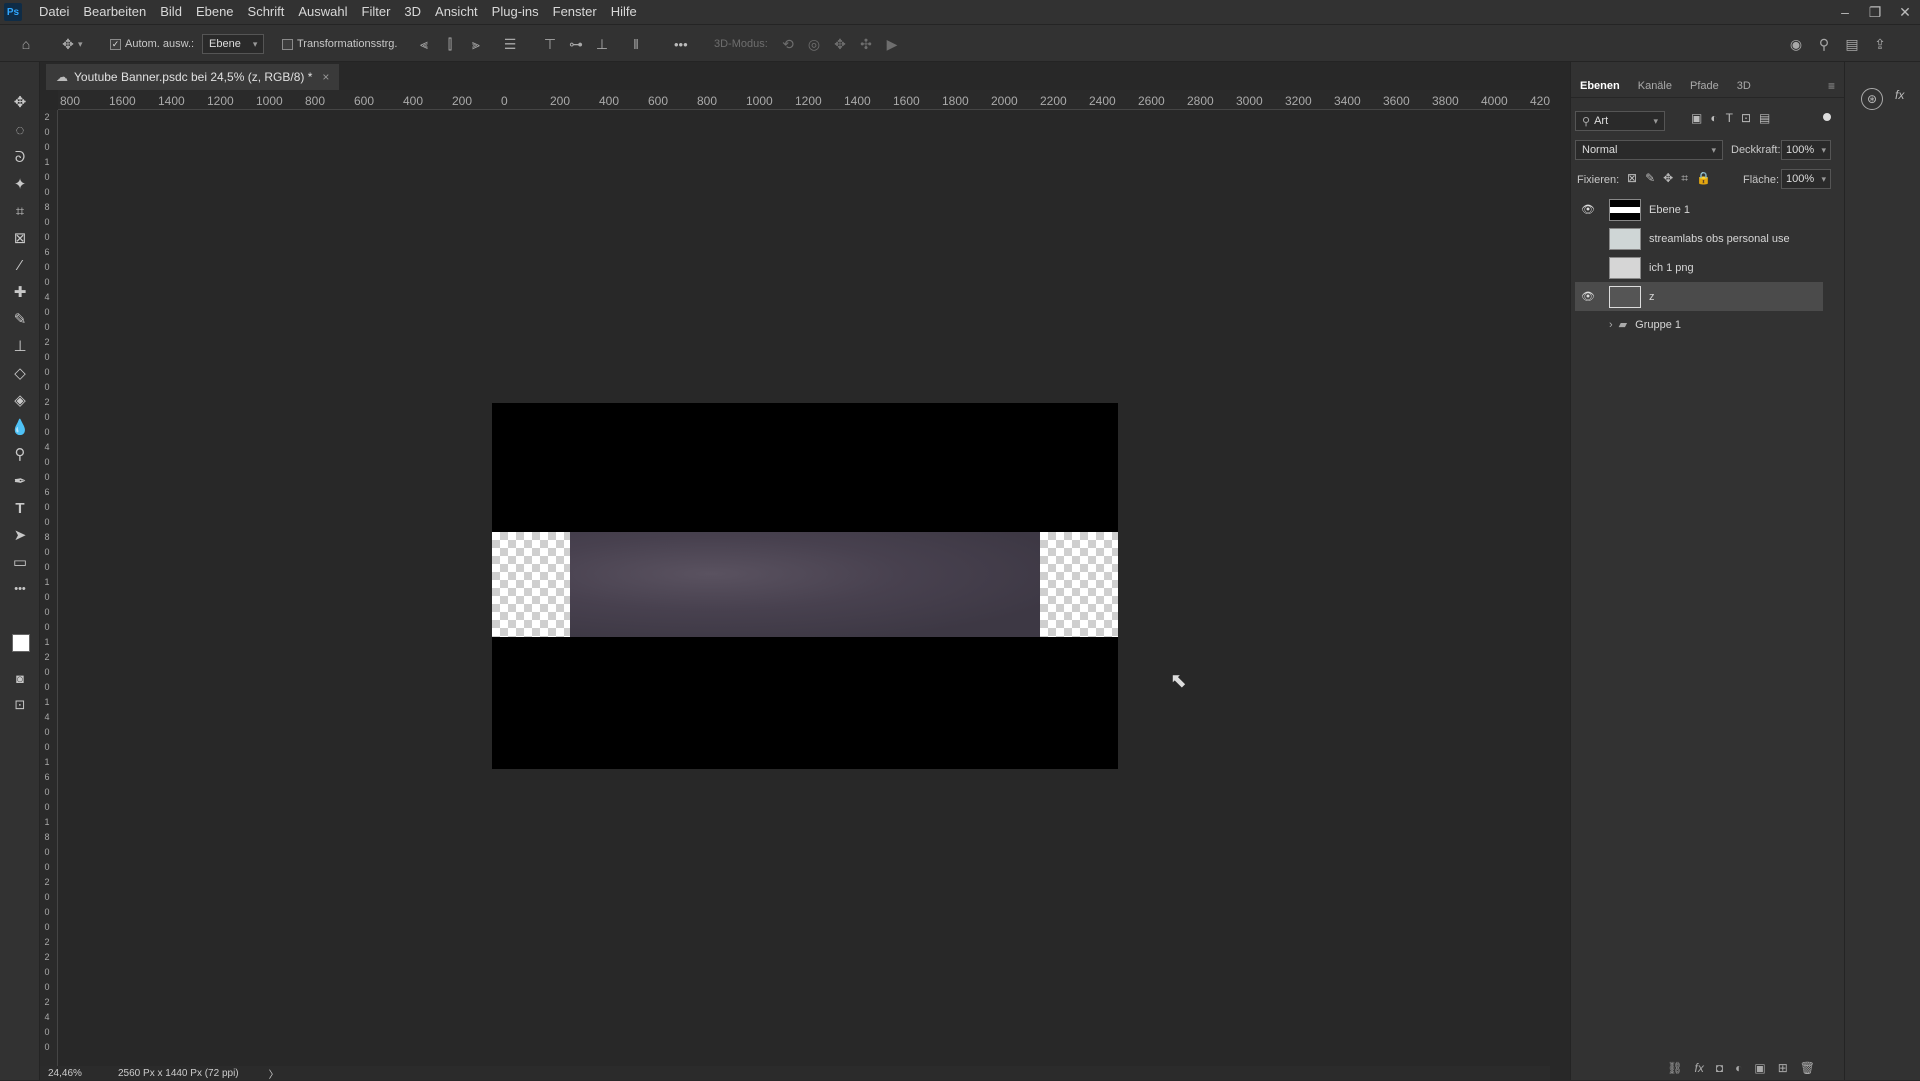 Image resolution: width=1920 pixels, height=1081 pixels. I want to click on more-options-icon: •••, so click(681, 44).